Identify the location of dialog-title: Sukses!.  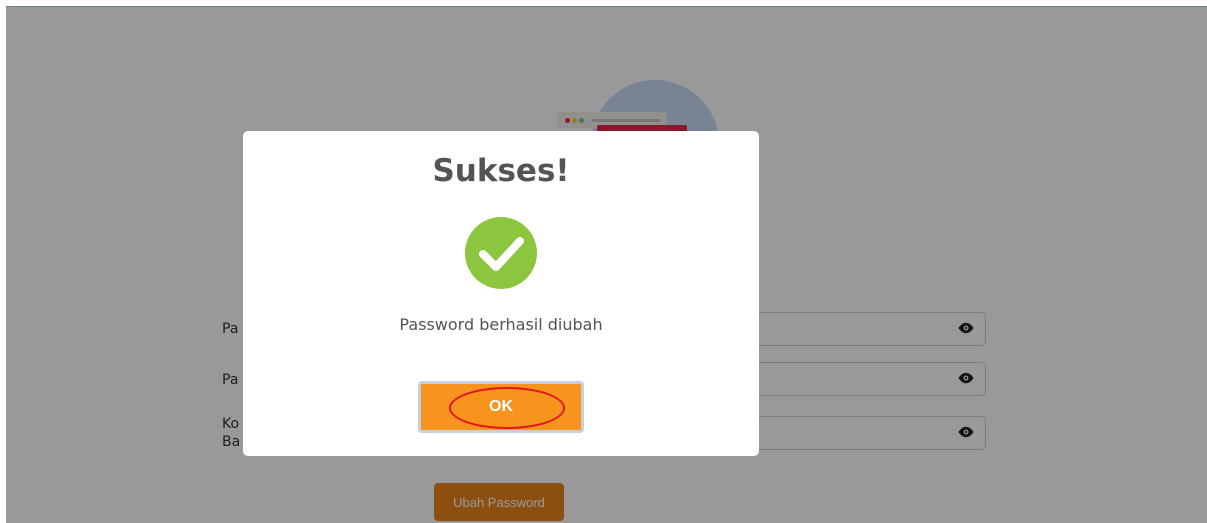
(501, 171).